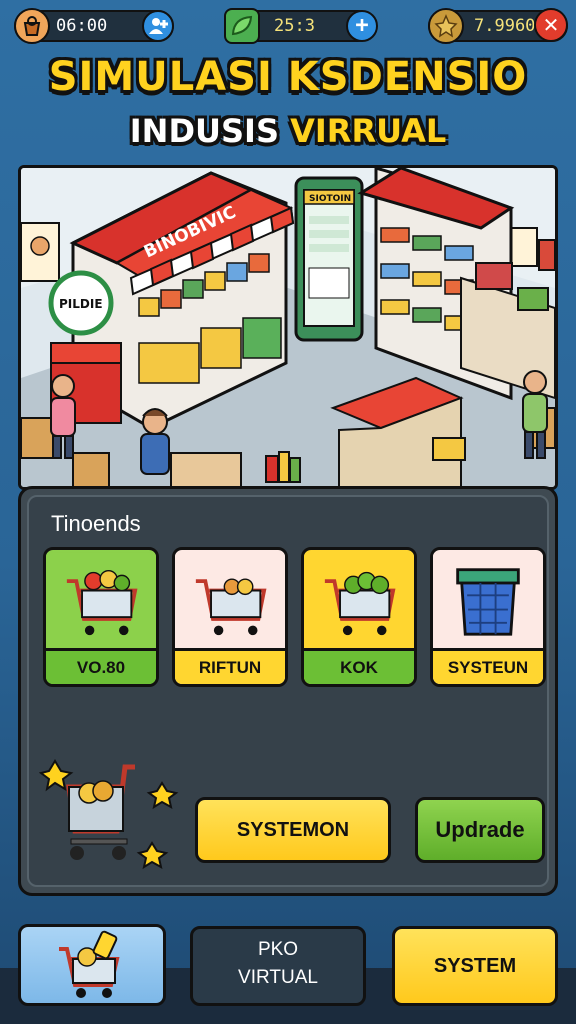 The image size is (576, 1024). What do you see at coordinates (488, 666) in the screenshot?
I see `trend-card-4-label: SYSTEUN` at bounding box center [488, 666].